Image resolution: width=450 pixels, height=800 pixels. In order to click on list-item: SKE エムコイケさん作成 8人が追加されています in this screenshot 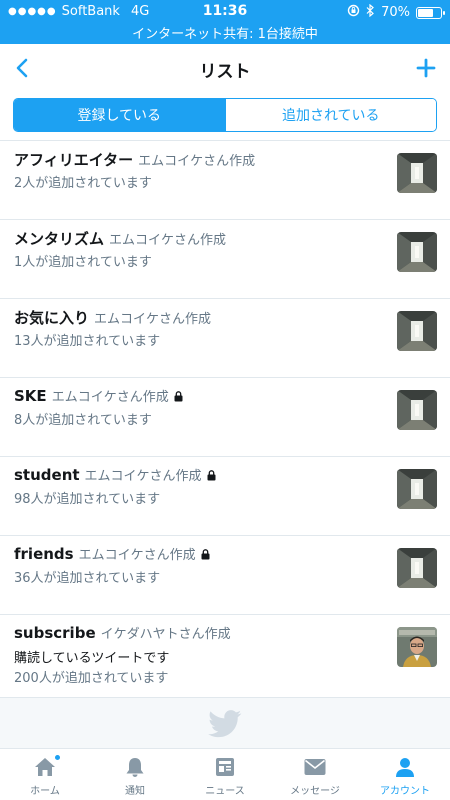, I will do `click(225, 417)`.